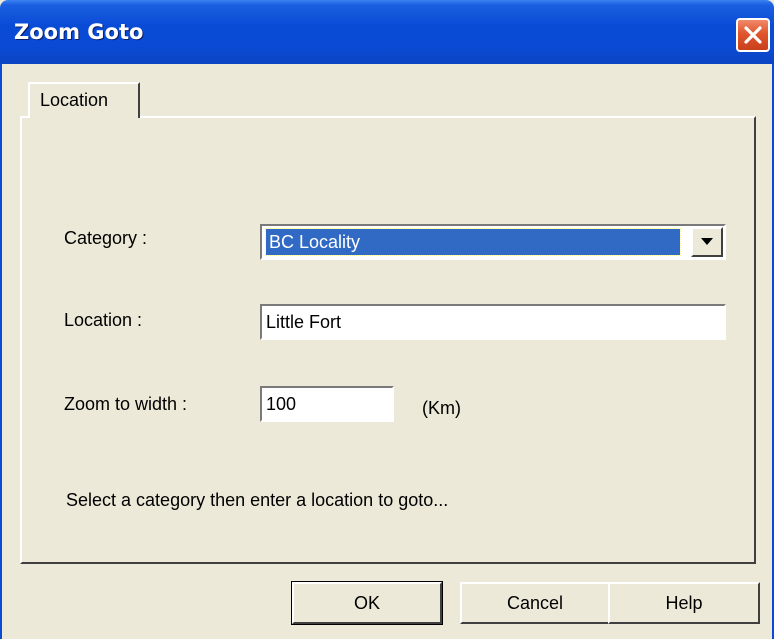 This screenshot has width=774, height=639. Describe the element at coordinates (103, 320) in the screenshot. I see `location-label: Location :` at that location.